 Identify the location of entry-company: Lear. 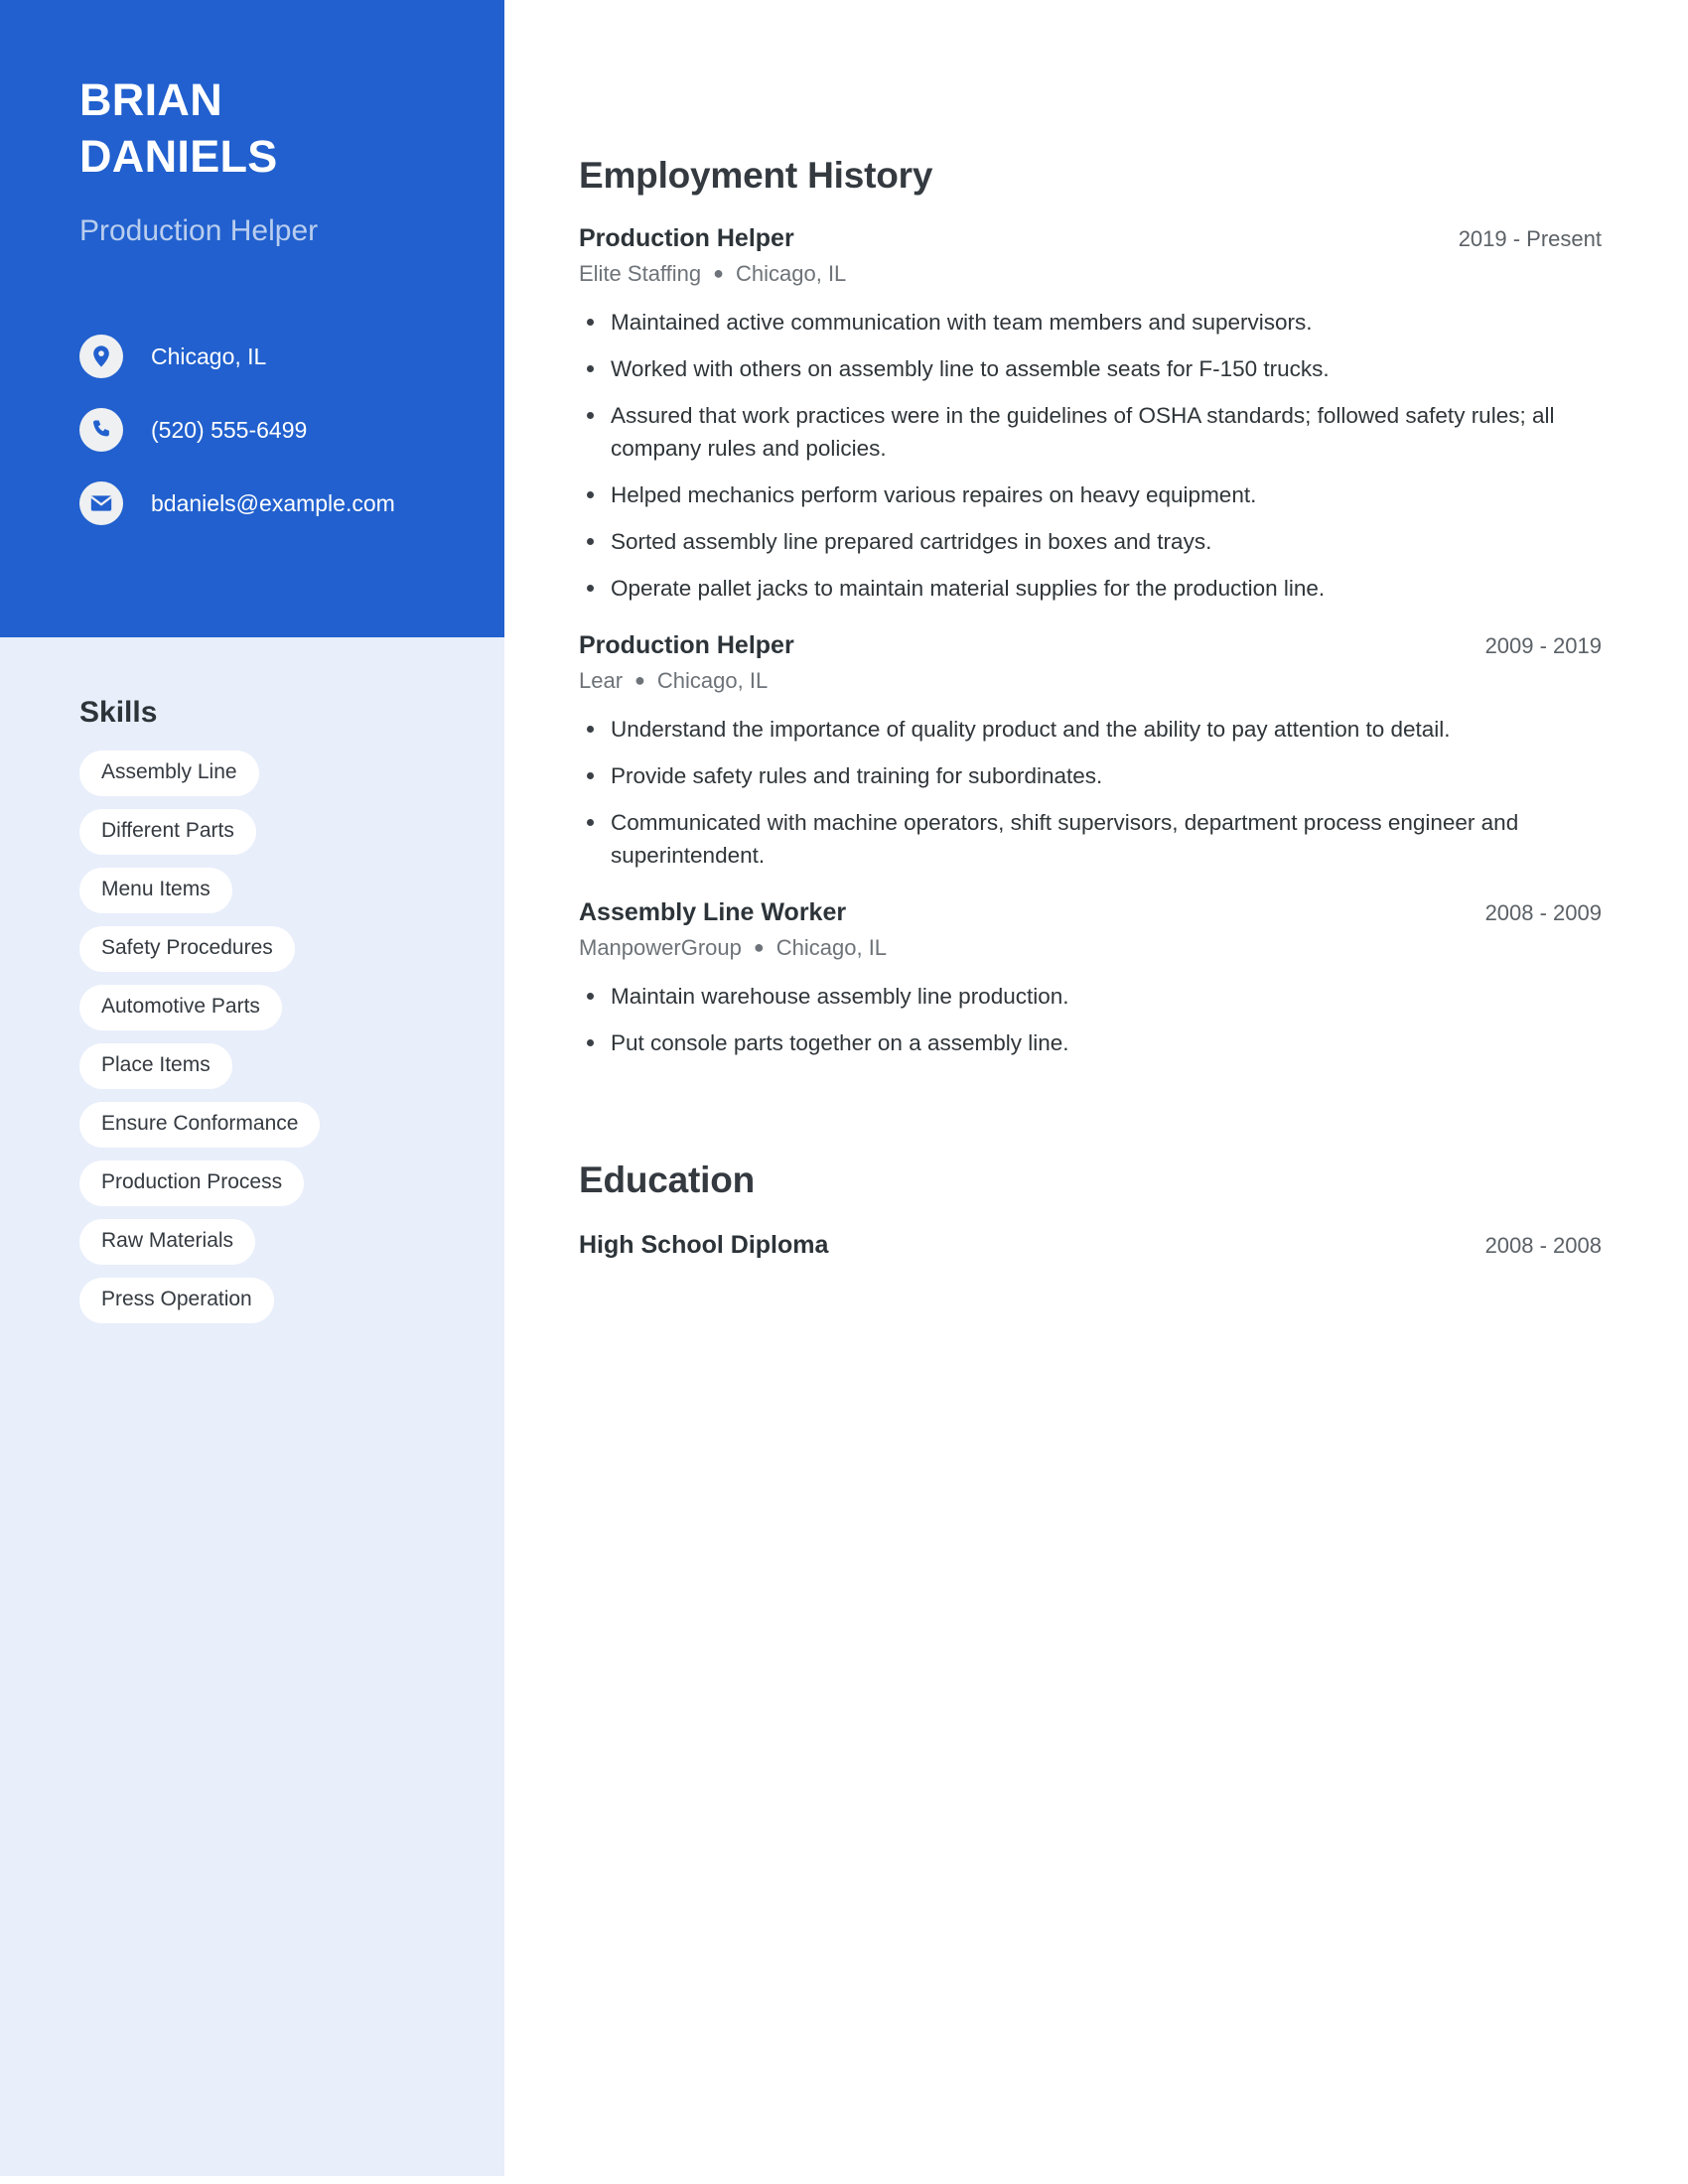
(601, 680).